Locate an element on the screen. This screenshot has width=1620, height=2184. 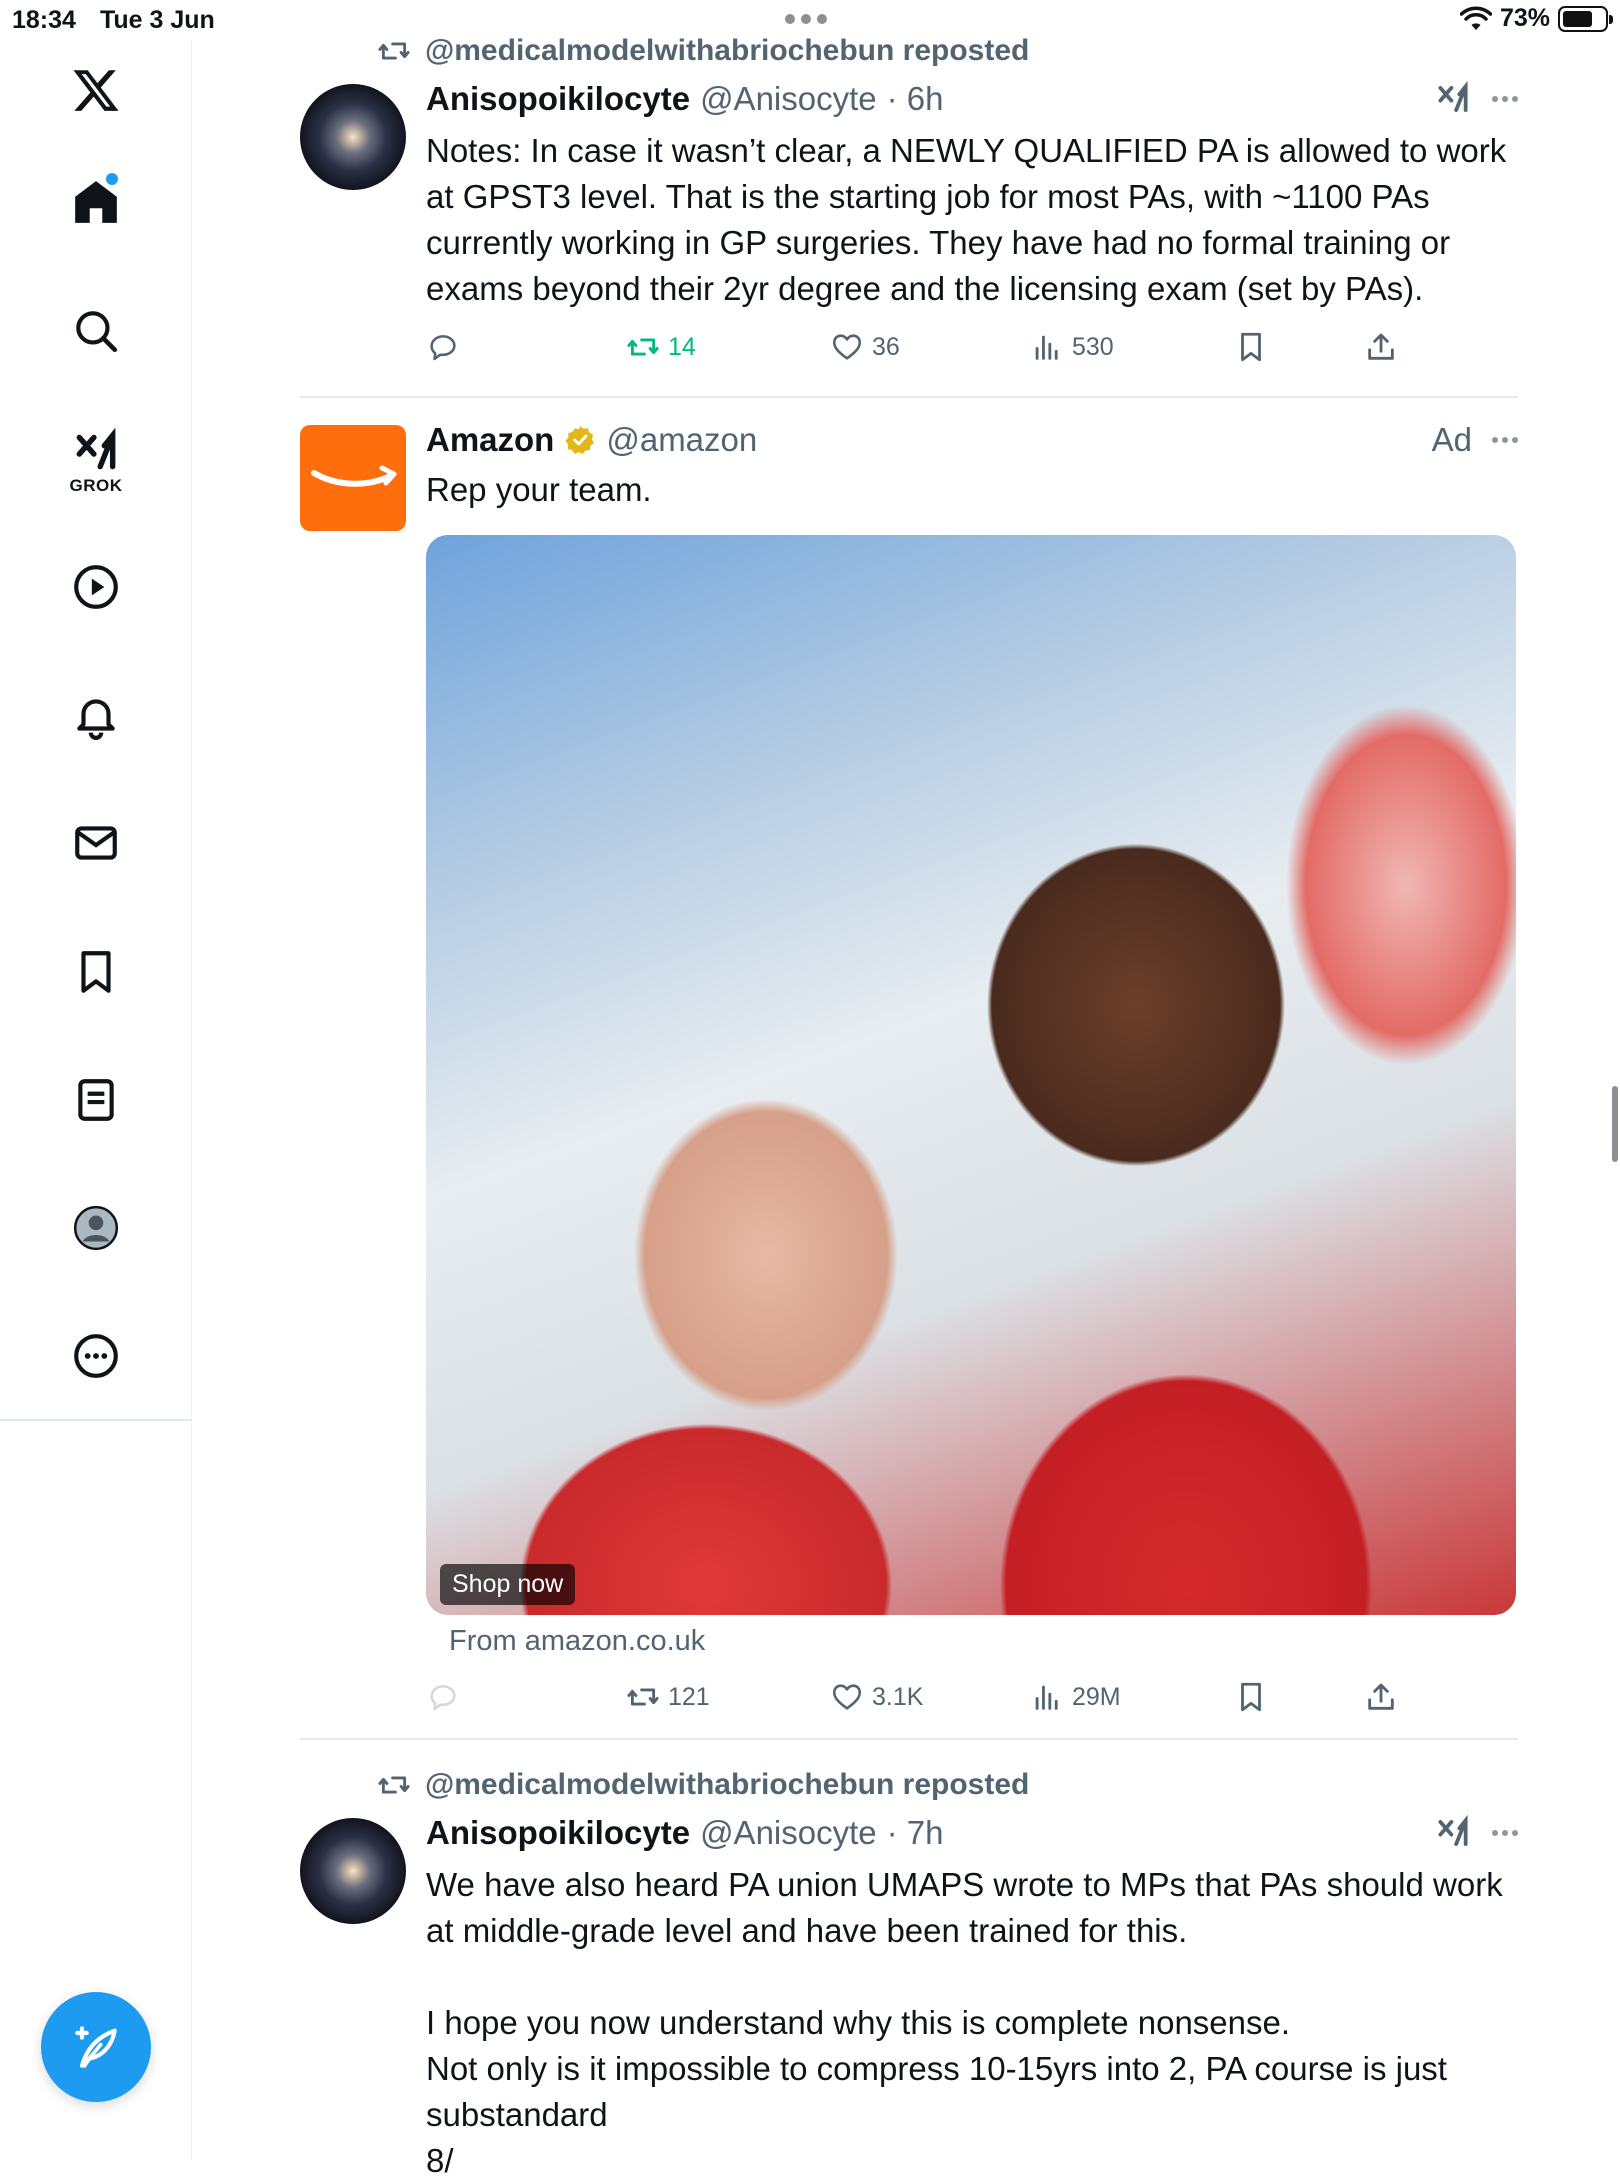
post-actions: 121 3.1K 29M is located at coordinates (926, 1700).